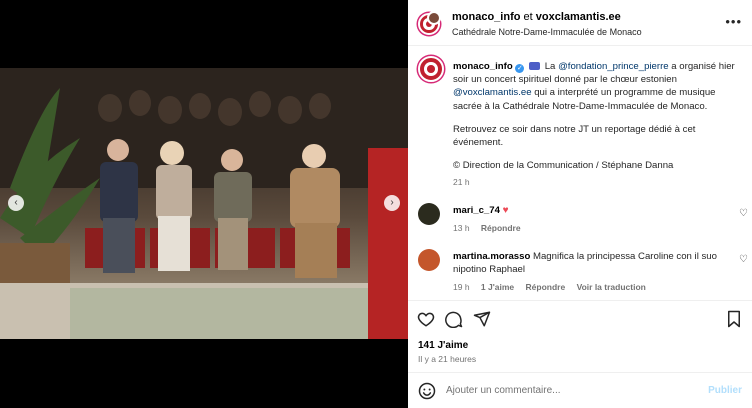  What do you see at coordinates (725, 390) in the screenshot?
I see `publish-button: Publier` at bounding box center [725, 390].